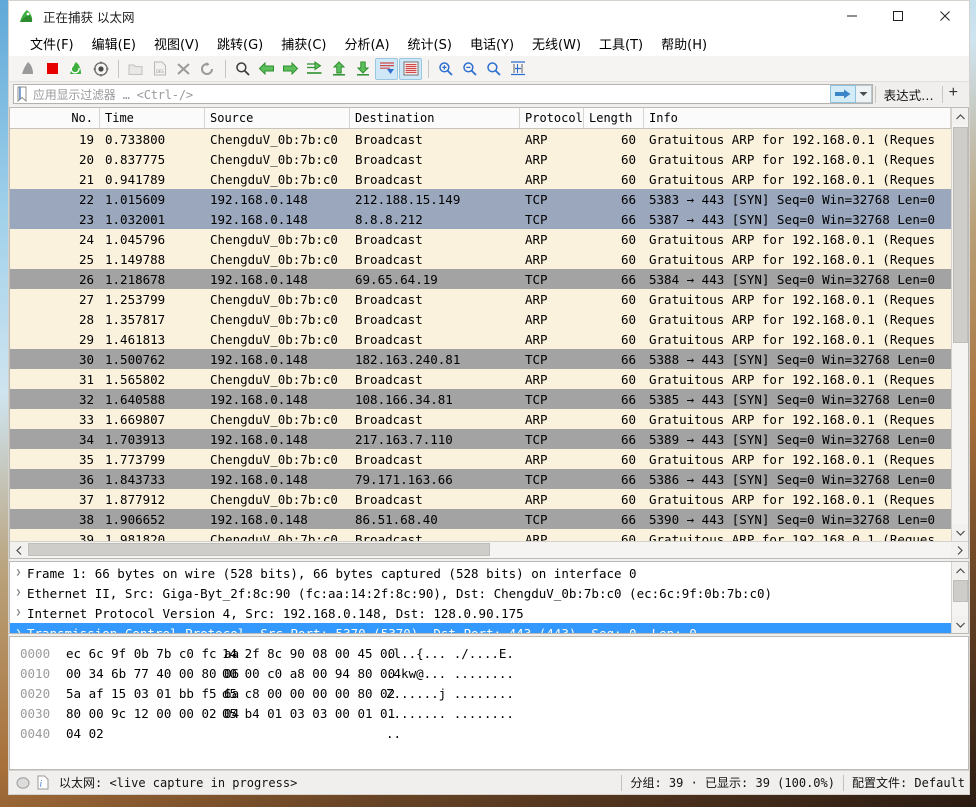  What do you see at coordinates (556, 43) in the screenshot?
I see `menu-wireless: 无线(W)` at bounding box center [556, 43].